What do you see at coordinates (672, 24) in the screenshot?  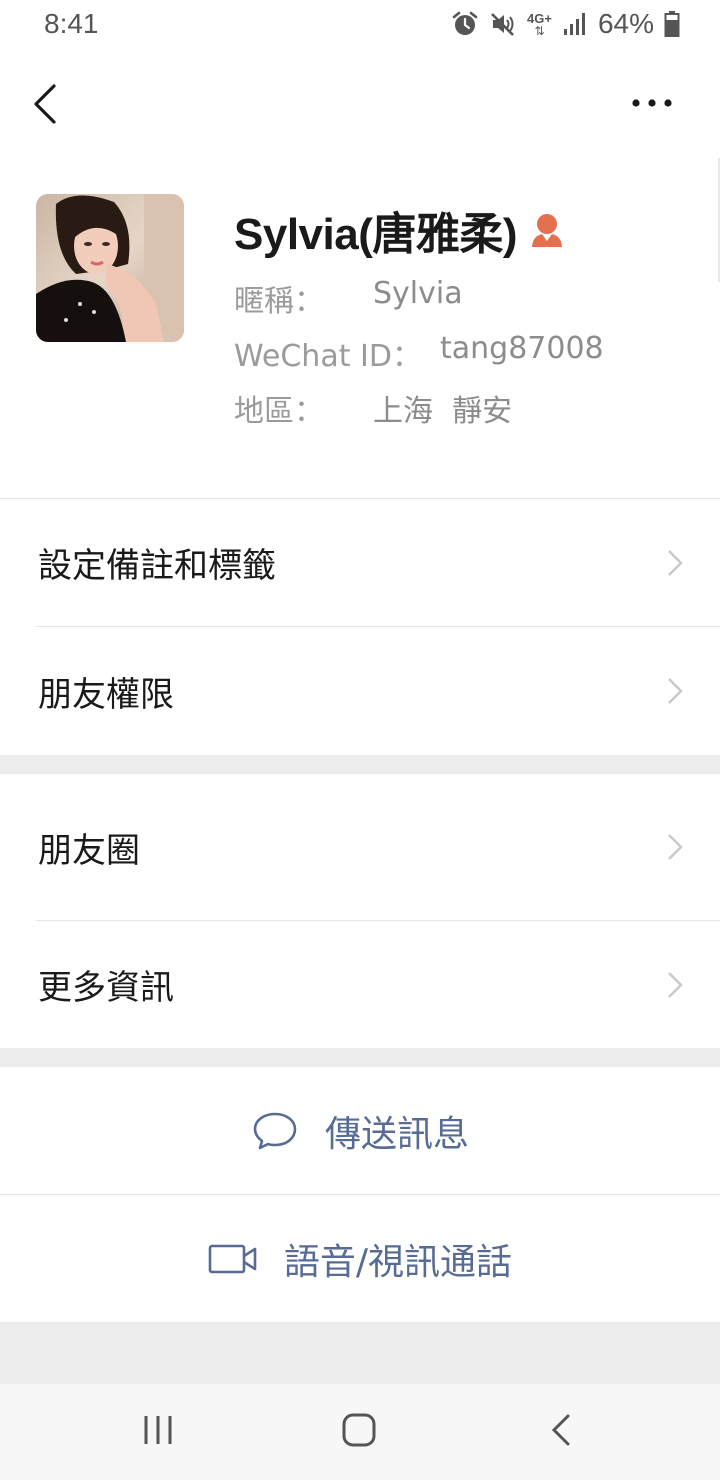 I see `battery-icon` at bounding box center [672, 24].